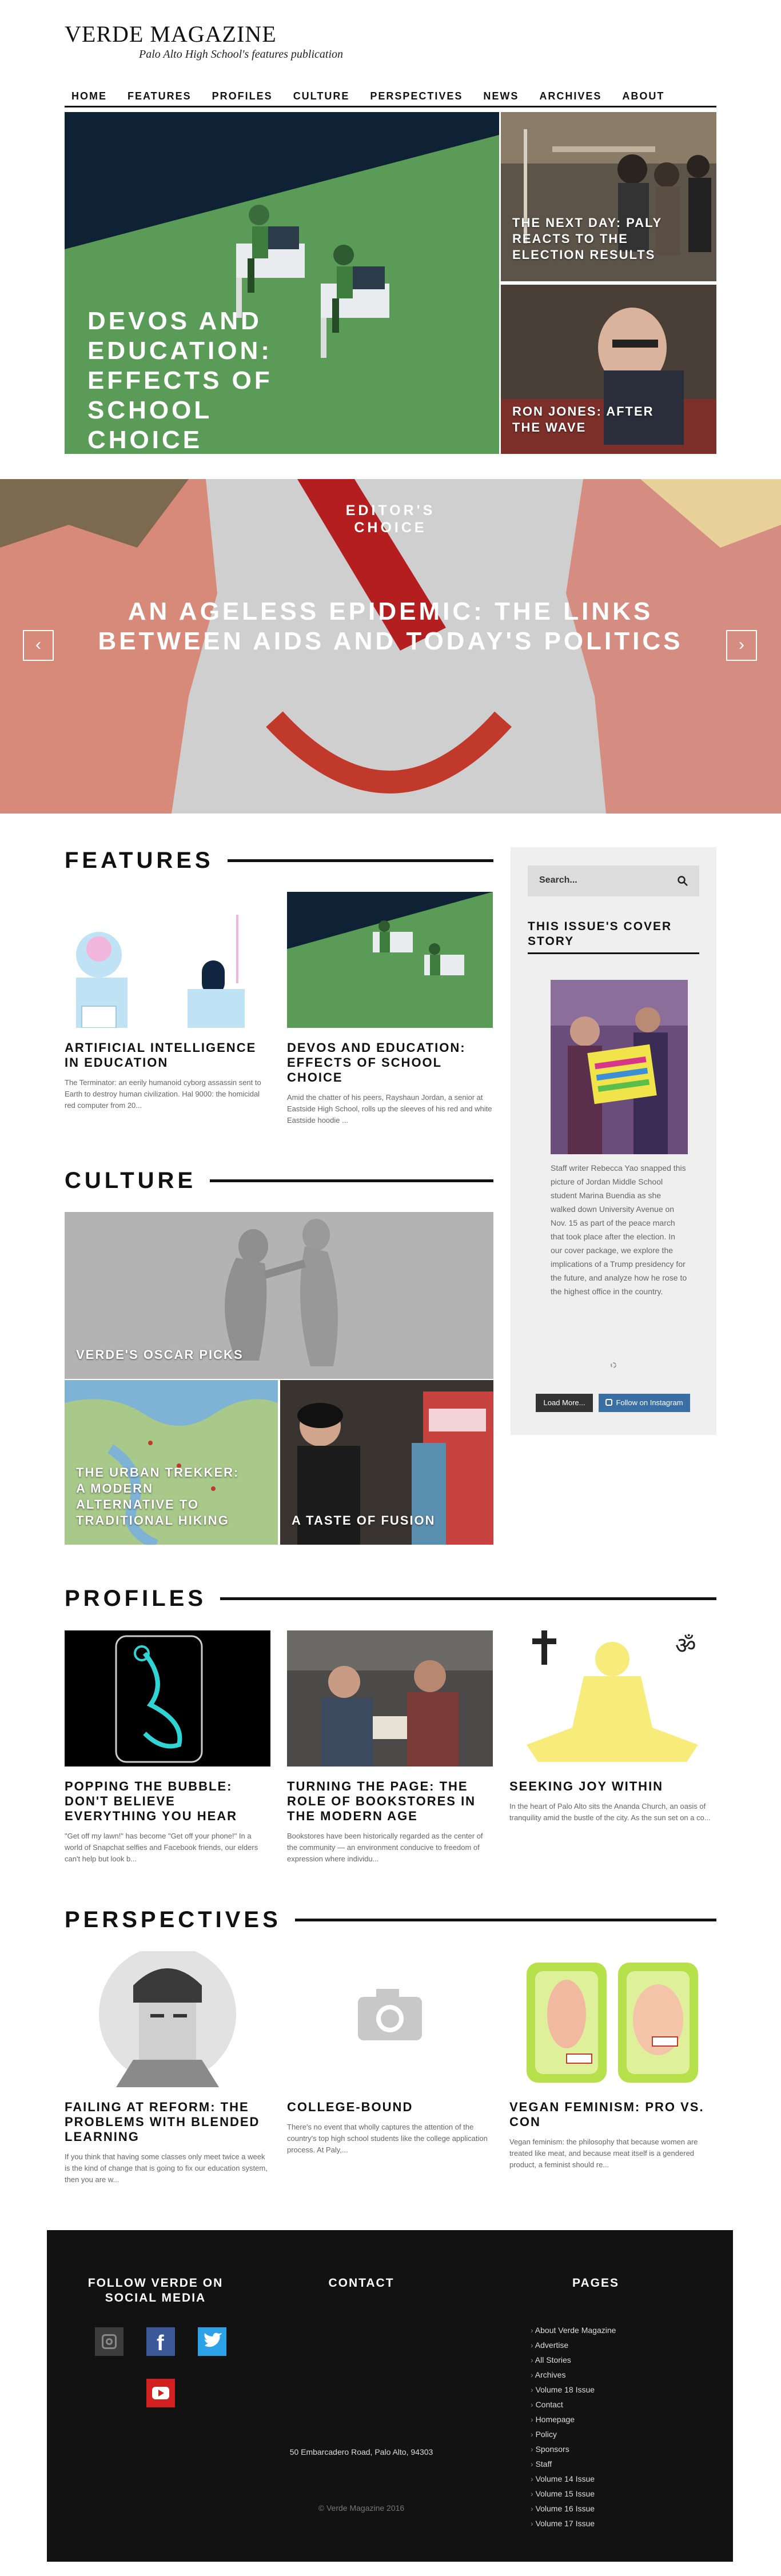 This screenshot has width=781, height=2576. I want to click on feature-title-1: ARTIFICIAL INTELLIGENCE IN EDUCATION, so click(167, 1055).